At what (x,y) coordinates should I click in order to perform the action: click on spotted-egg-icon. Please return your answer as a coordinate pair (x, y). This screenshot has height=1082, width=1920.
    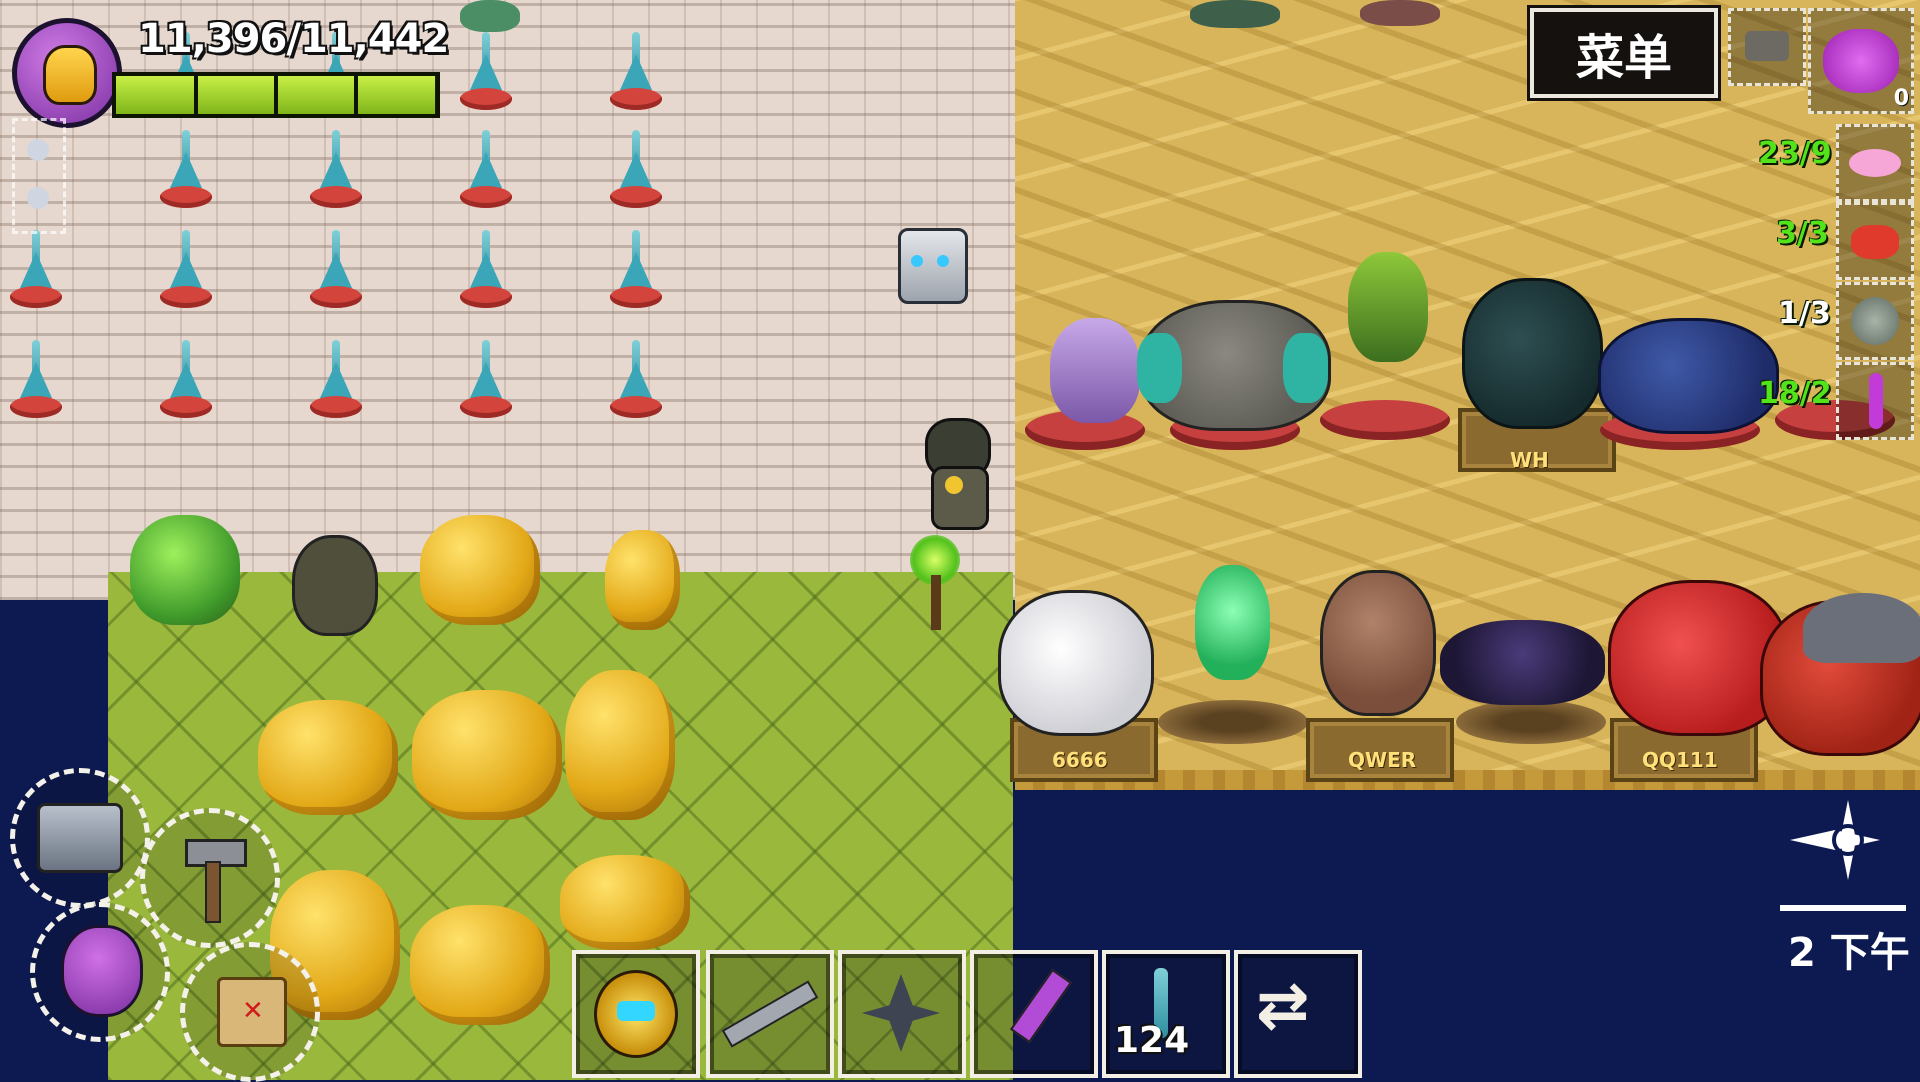
    Looking at the image, I should click on (1875, 321).